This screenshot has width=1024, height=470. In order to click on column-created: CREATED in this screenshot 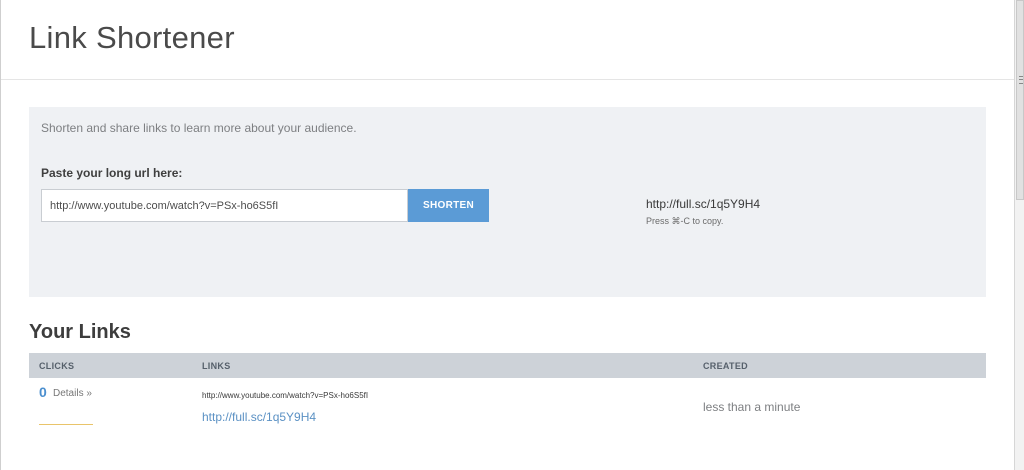, I will do `click(725, 366)`.